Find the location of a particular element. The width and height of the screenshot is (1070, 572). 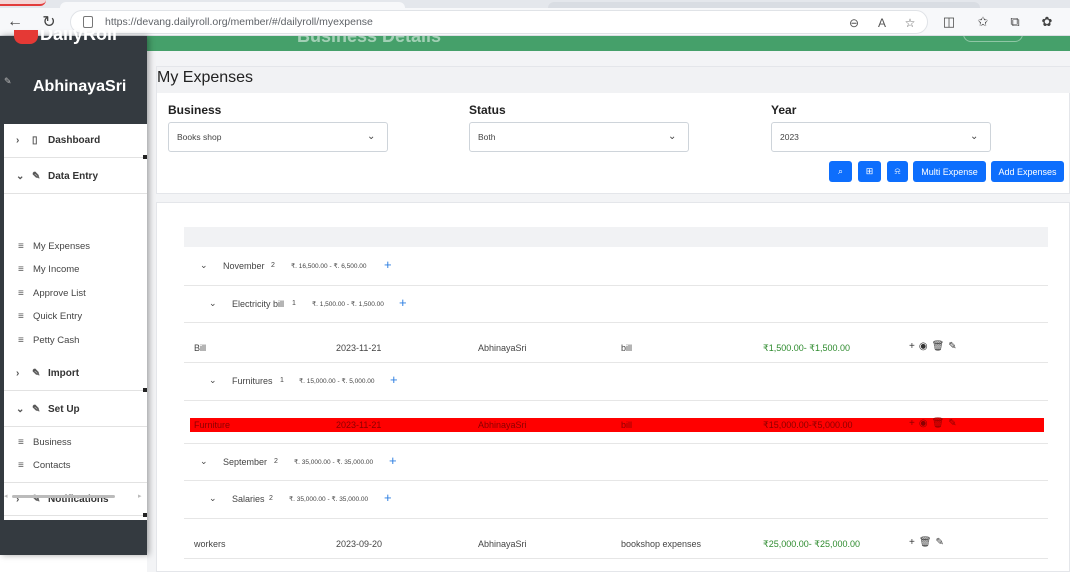

row-note: bill is located at coordinates (627, 348).